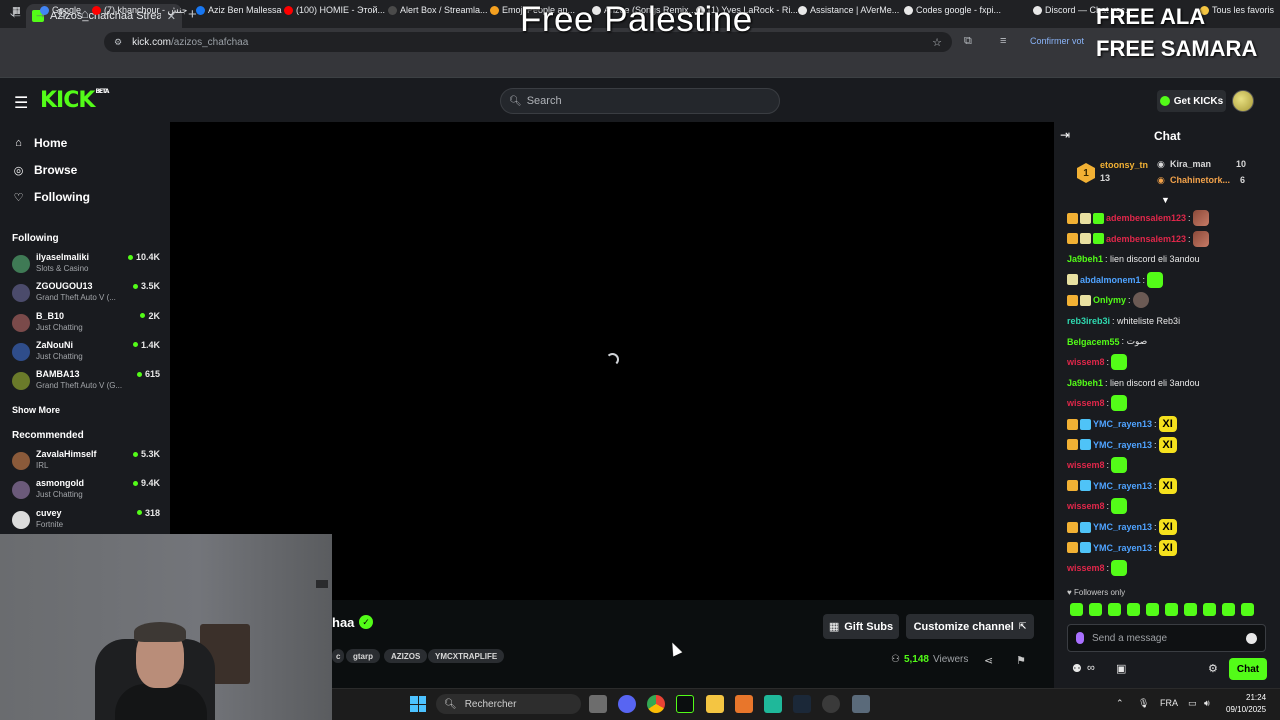 This screenshot has width=1280, height=720. Describe the element at coordinates (39, 143) in the screenshot. I see `nav-home: ⌂ Home` at that location.